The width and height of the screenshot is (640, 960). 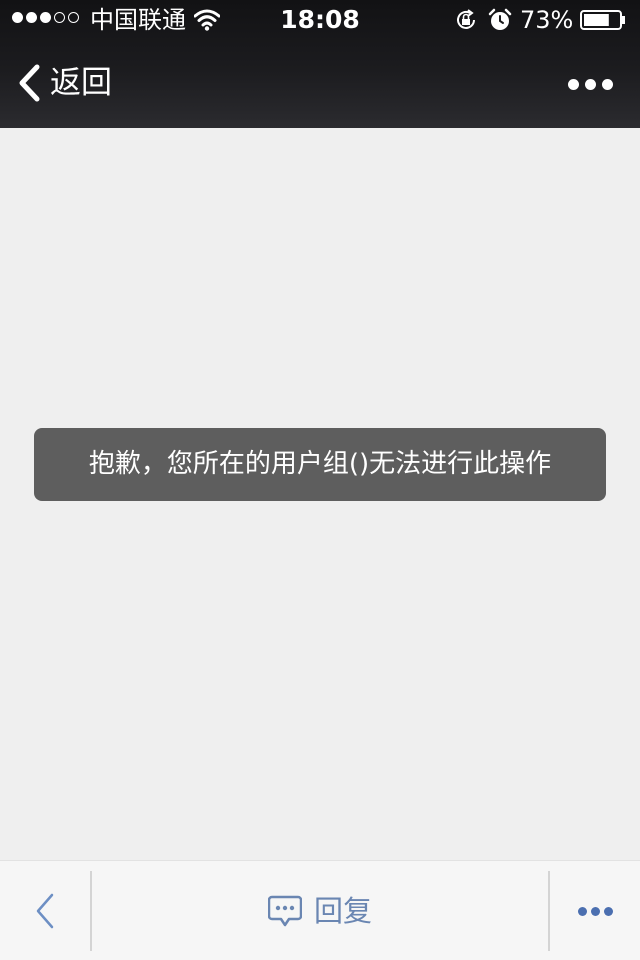 I want to click on nav-bar: 返回, so click(x=320, y=84).